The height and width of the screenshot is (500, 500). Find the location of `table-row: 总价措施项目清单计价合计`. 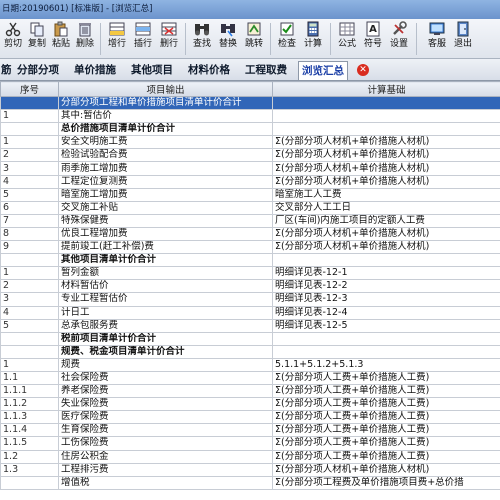

table-row: 总价措施项目清单计价合计 is located at coordinates (250, 129).